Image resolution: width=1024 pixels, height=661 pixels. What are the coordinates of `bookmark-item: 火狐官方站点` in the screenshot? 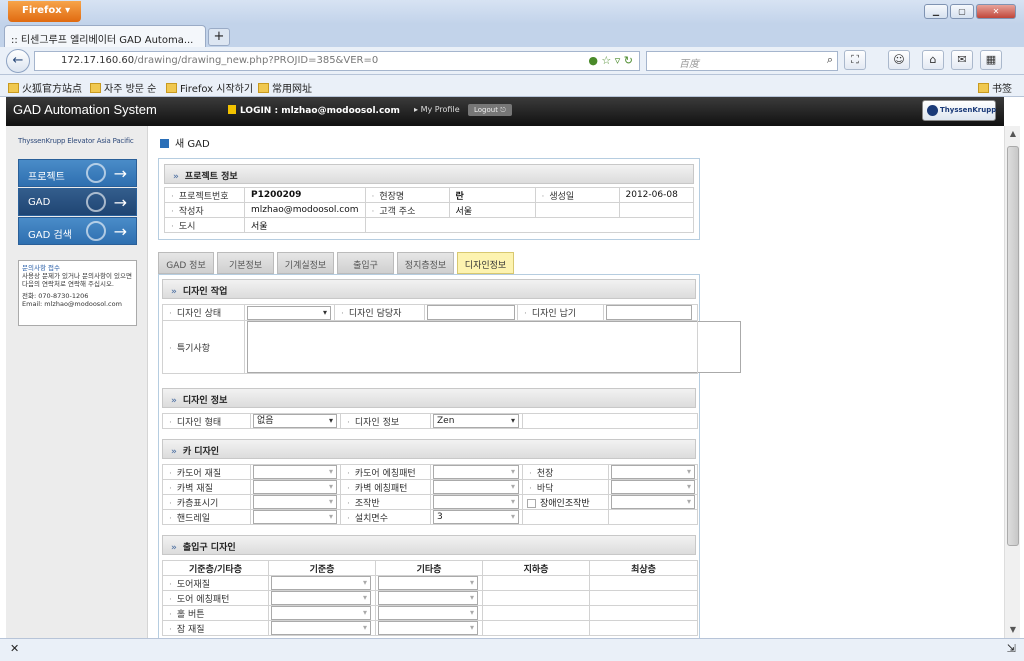 It's located at (45, 87).